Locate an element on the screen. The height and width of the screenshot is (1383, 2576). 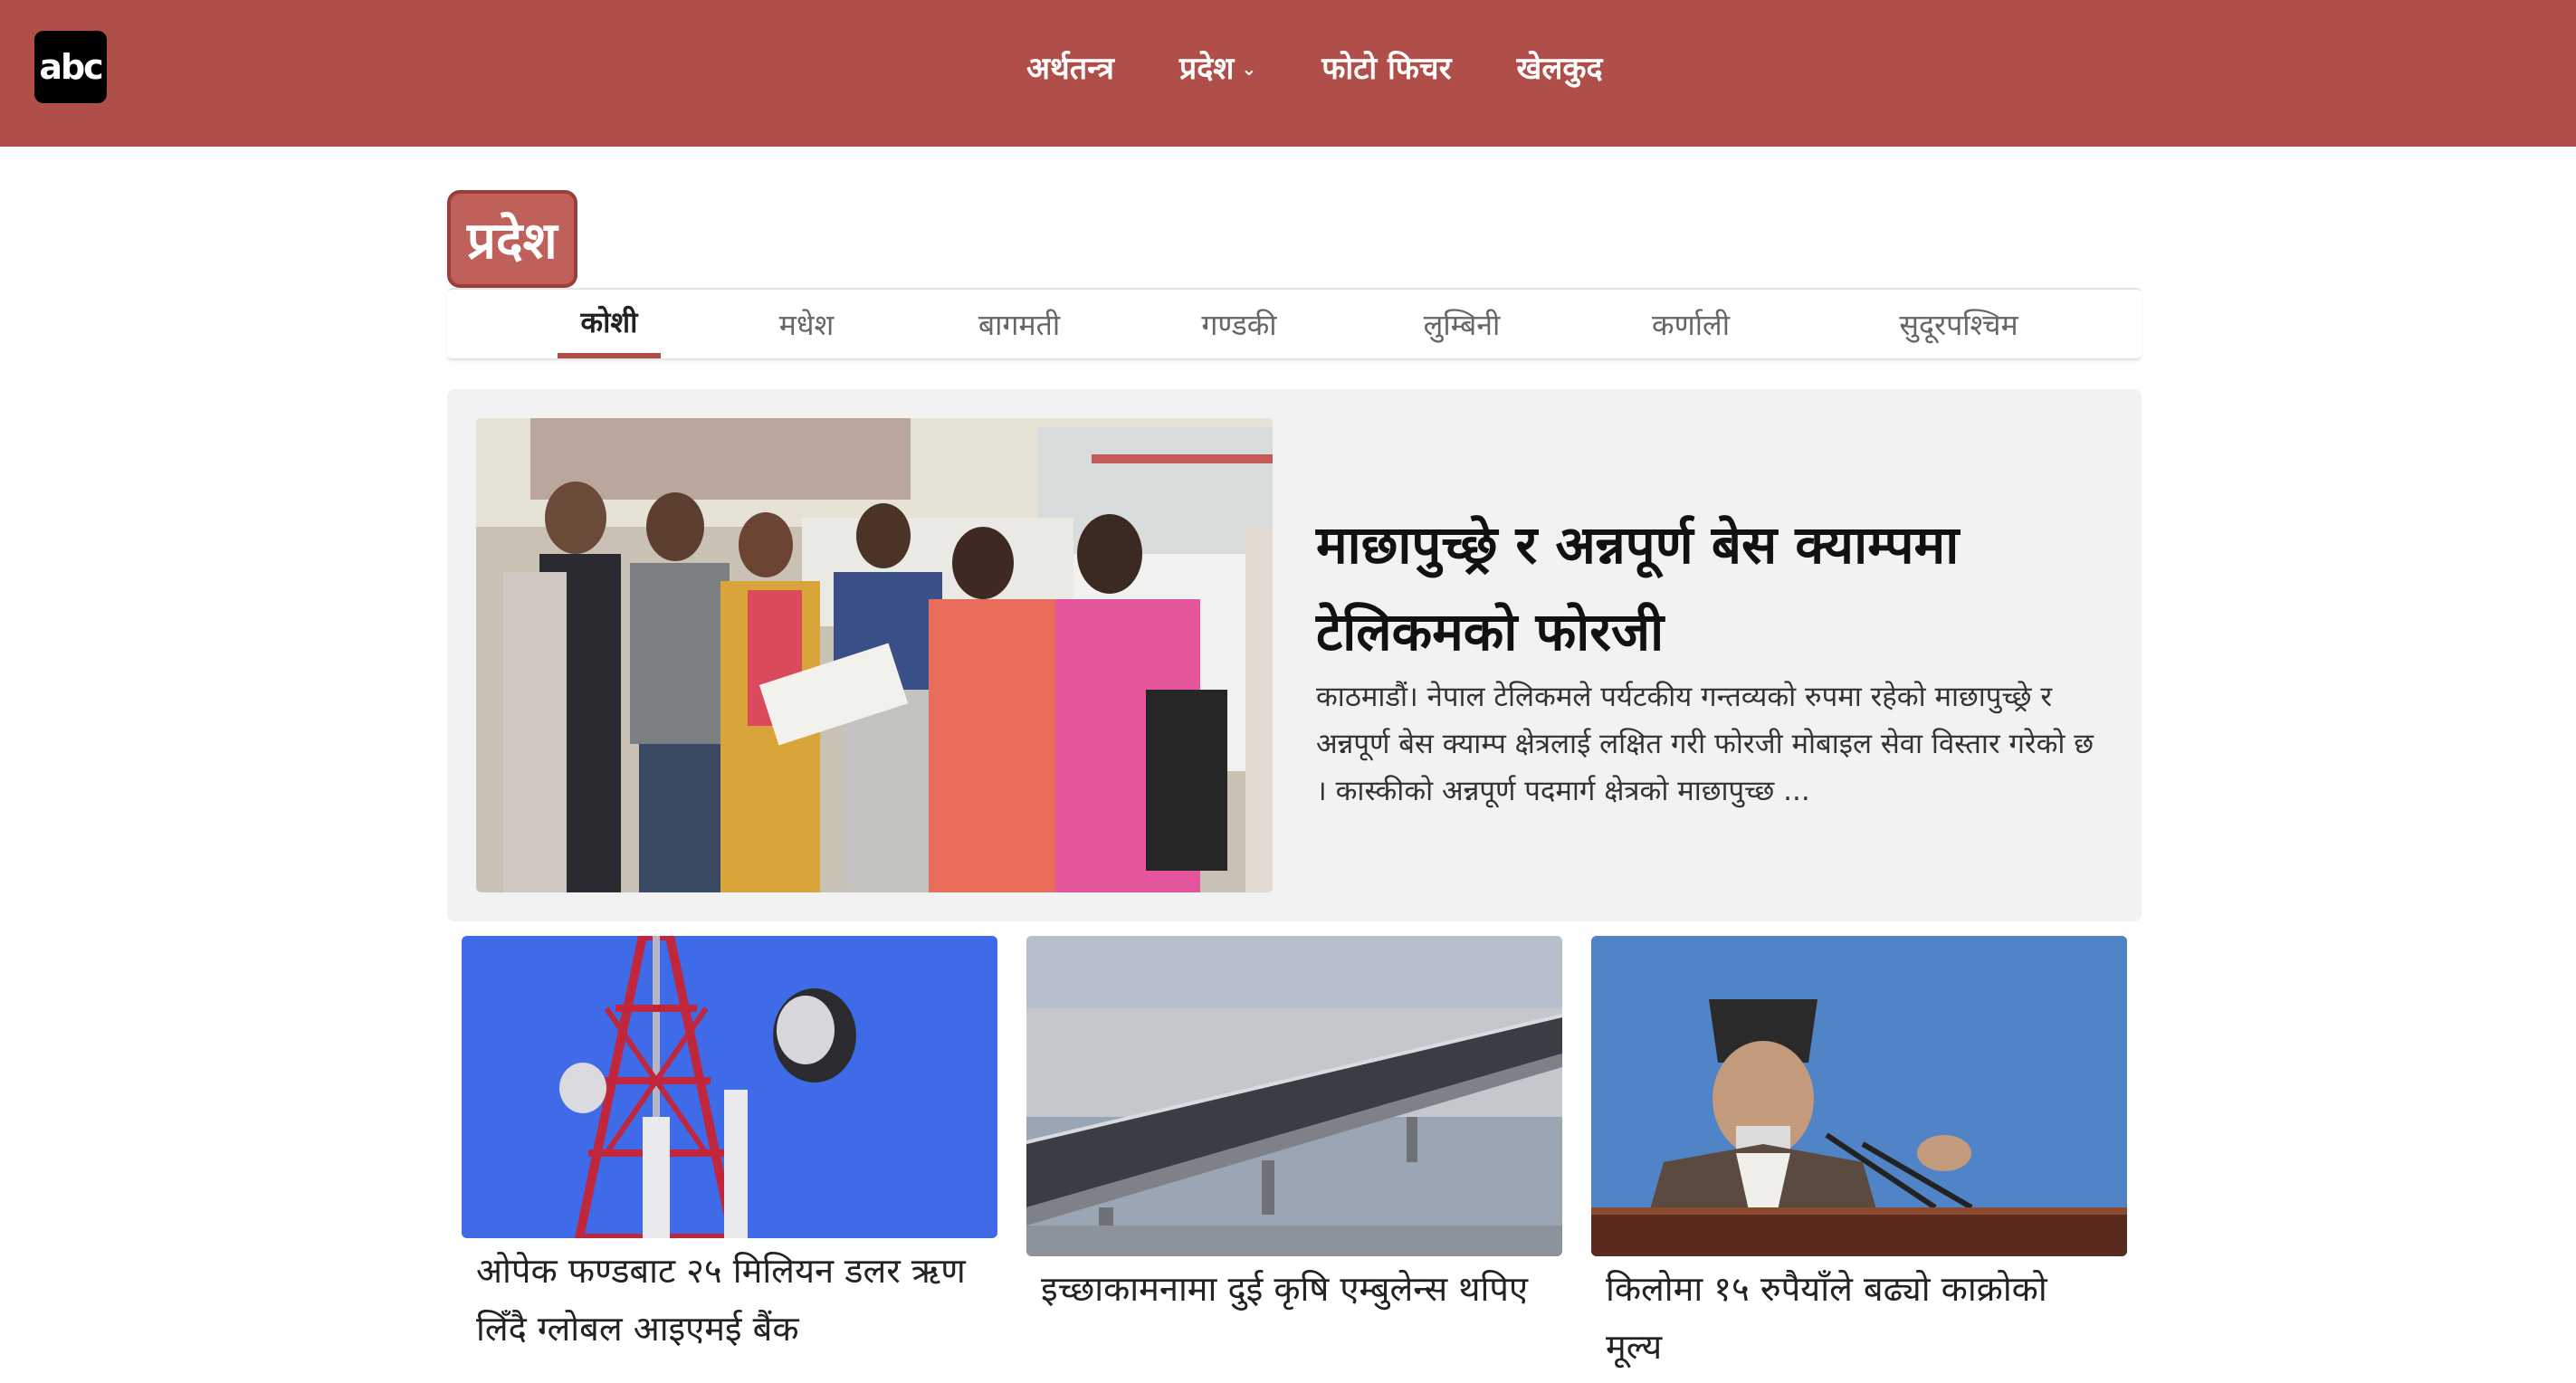
card-title: इच्छाकामनामा दुई कृषि एम्बुलेन्स थपिए is located at coordinates (1294, 1289).